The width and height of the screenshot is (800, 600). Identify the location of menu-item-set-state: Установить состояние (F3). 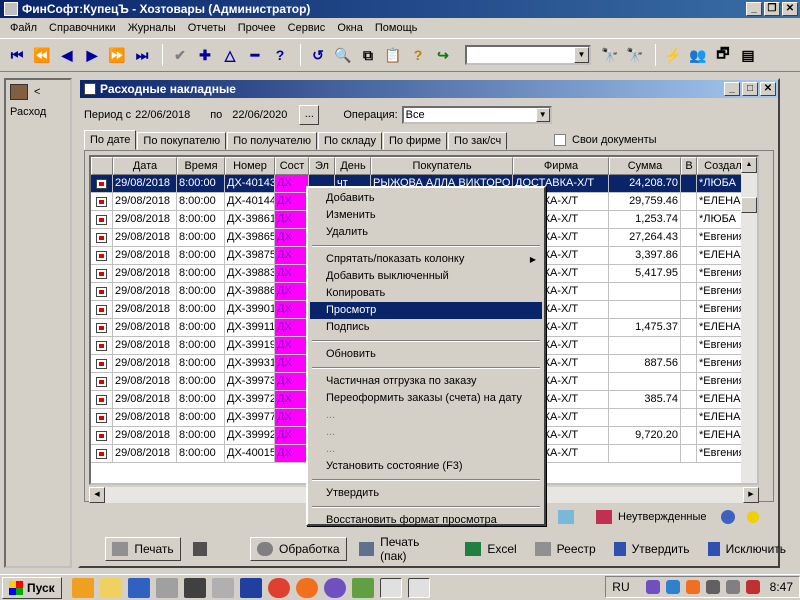
(426, 466).